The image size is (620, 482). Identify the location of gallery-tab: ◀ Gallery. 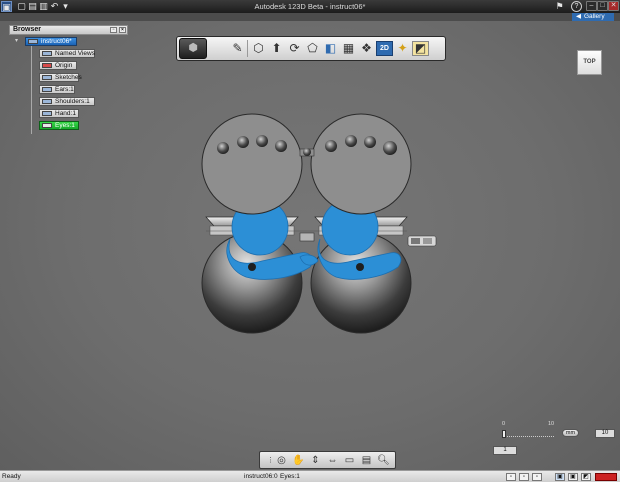
(593, 17).